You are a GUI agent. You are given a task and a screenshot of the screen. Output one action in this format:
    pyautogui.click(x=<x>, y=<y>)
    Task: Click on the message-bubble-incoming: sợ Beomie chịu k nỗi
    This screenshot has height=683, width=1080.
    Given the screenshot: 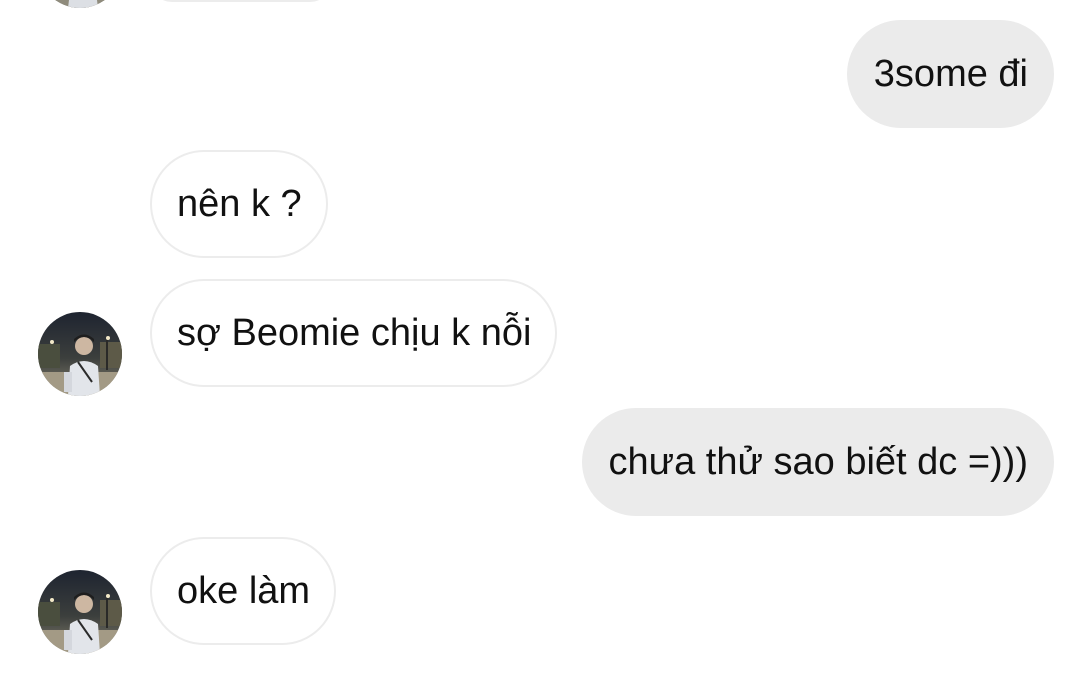 What is the action you would take?
    pyautogui.click(x=354, y=333)
    